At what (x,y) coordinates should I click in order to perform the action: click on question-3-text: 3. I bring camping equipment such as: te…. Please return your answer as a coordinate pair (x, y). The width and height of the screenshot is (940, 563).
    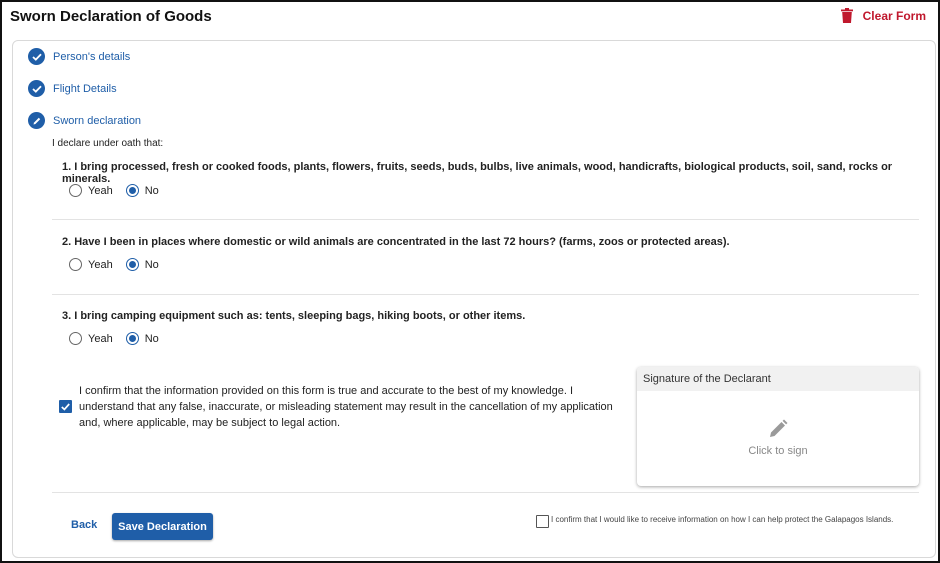
    Looking at the image, I should click on (294, 316).